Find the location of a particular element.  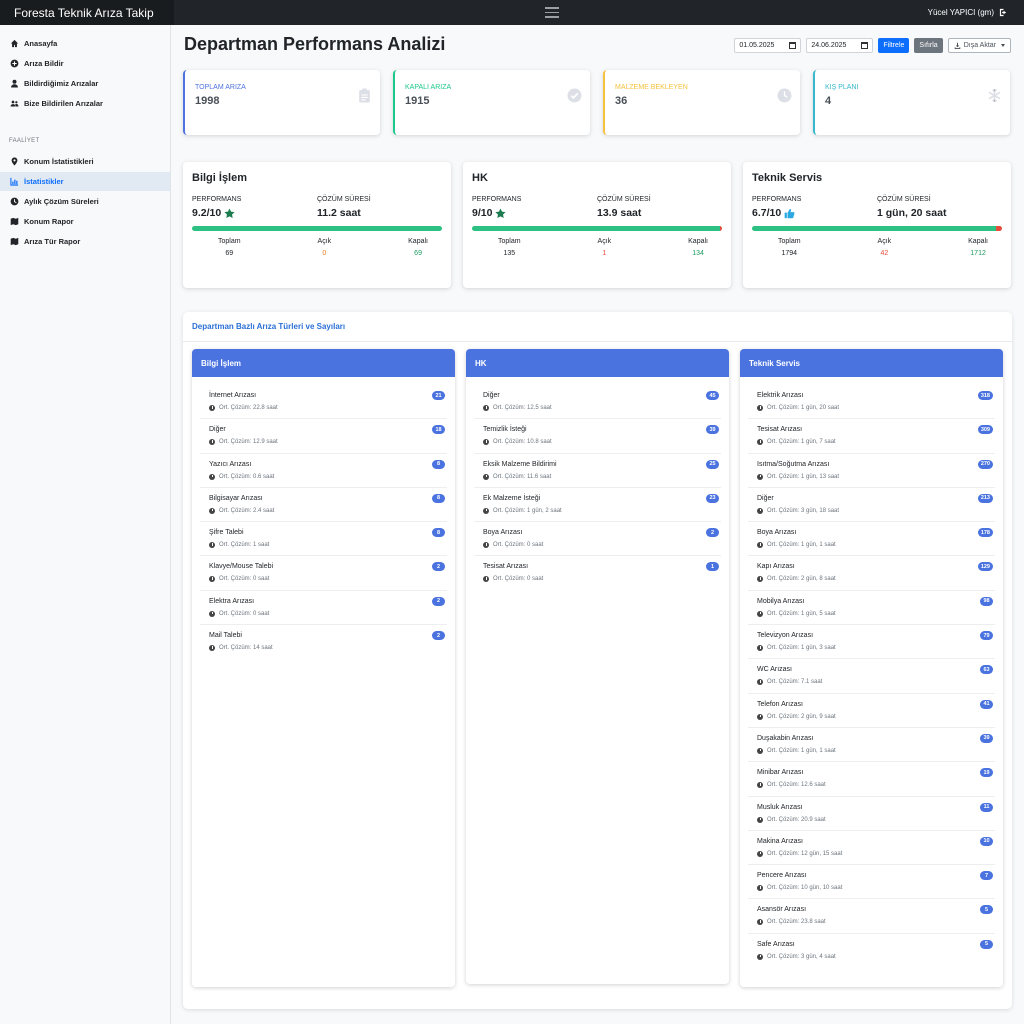

stat-label: KAPALI ARIZA is located at coordinates (428, 87).